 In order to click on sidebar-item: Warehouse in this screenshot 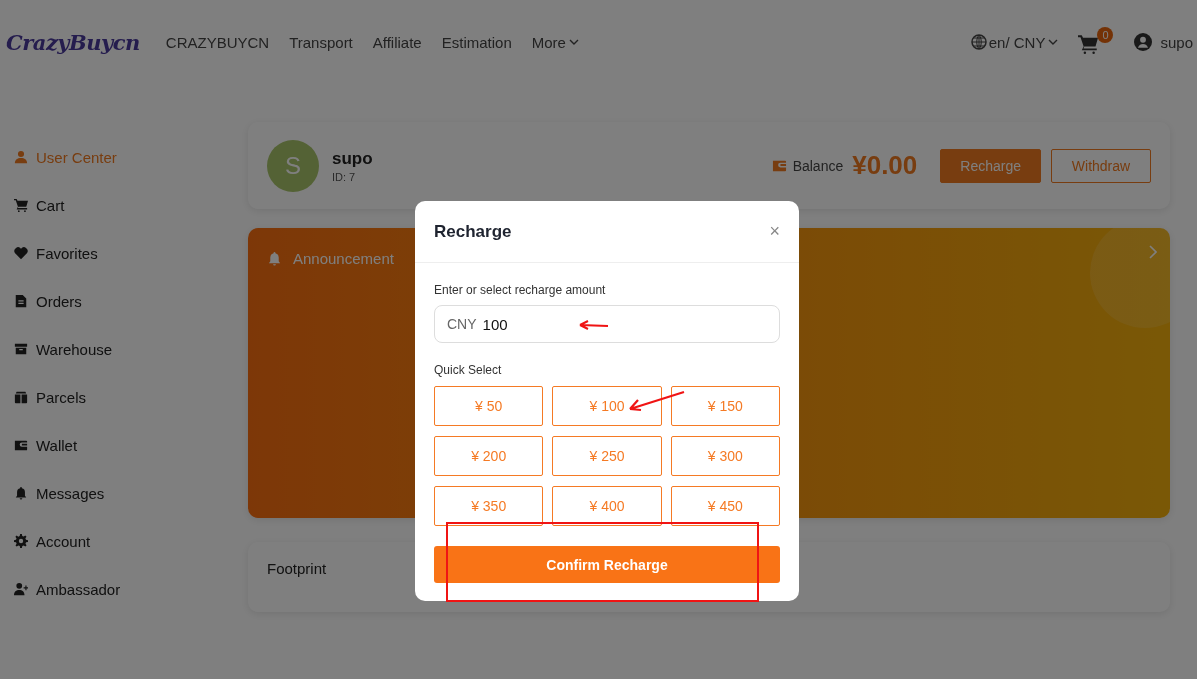, I will do `click(124, 349)`.